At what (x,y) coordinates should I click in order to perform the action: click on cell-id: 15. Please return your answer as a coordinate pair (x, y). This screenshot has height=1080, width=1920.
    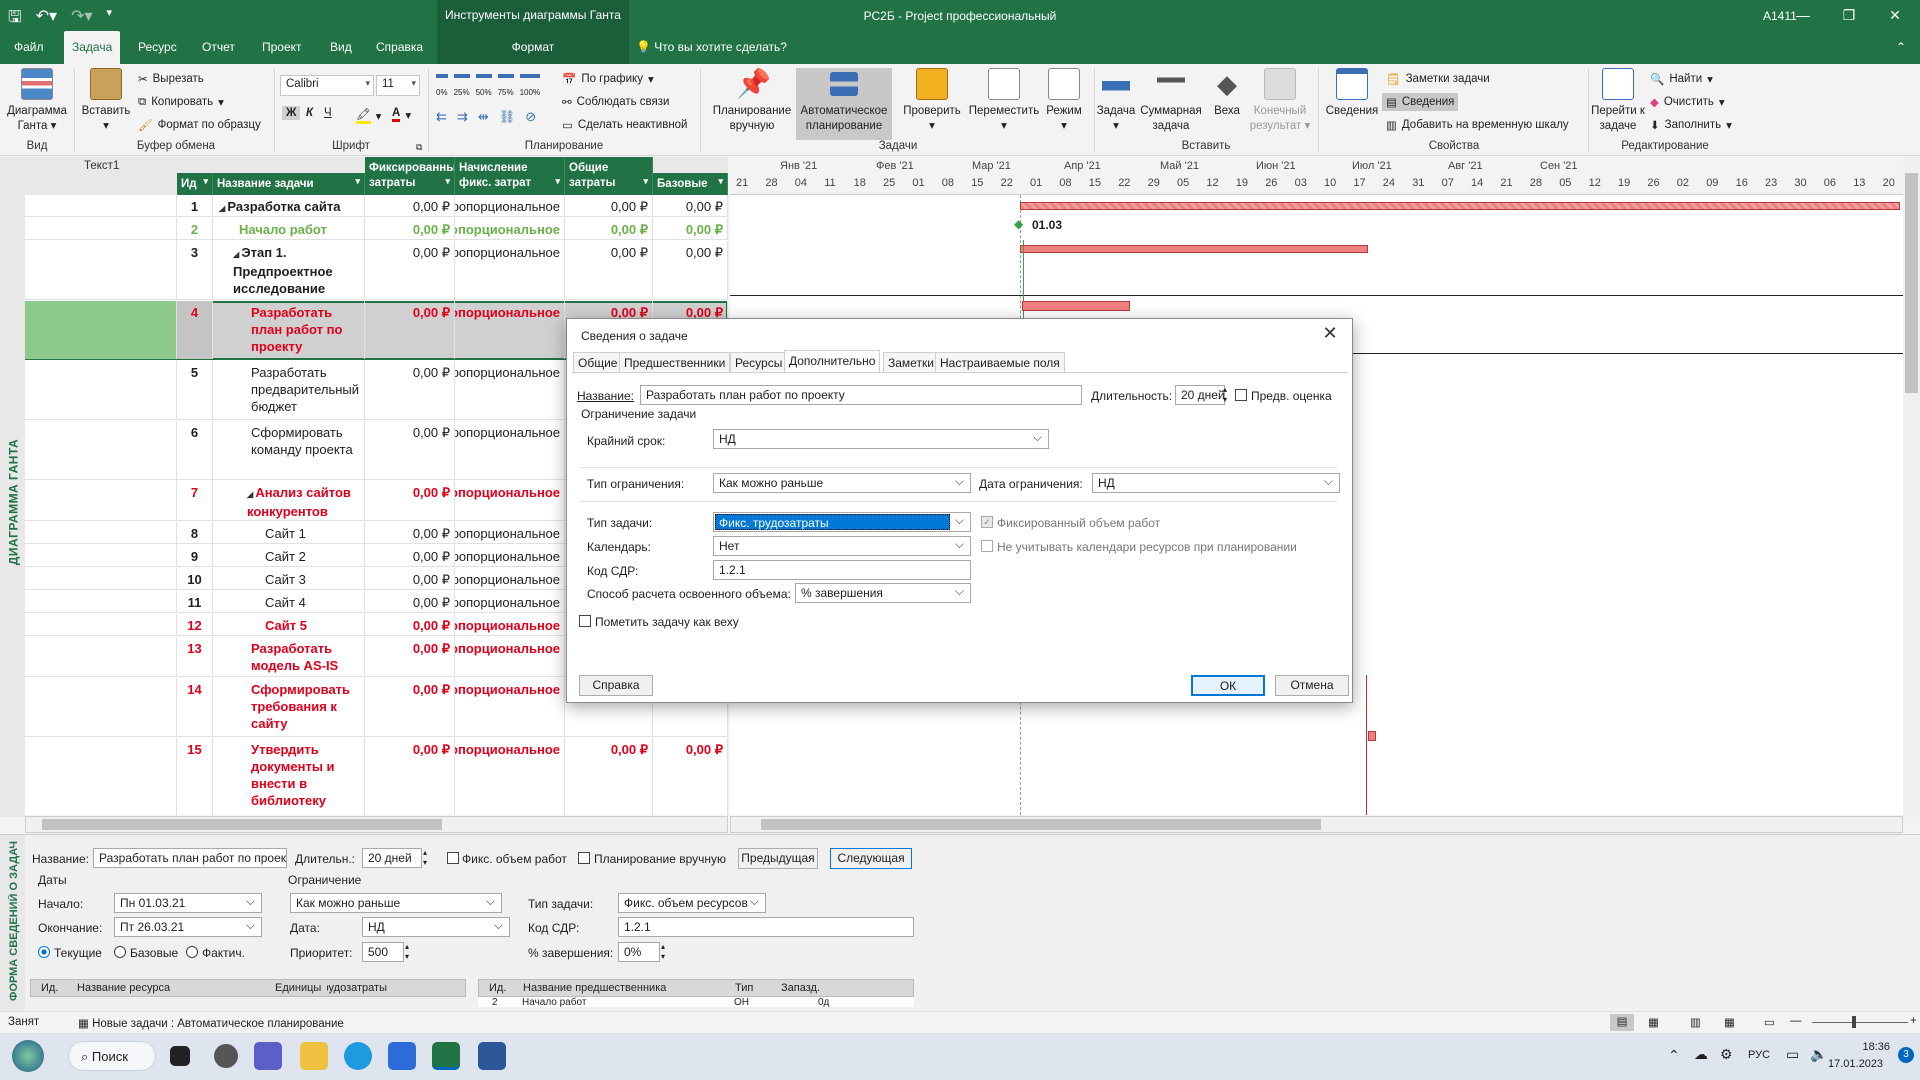
    Looking at the image, I should click on (195, 776).